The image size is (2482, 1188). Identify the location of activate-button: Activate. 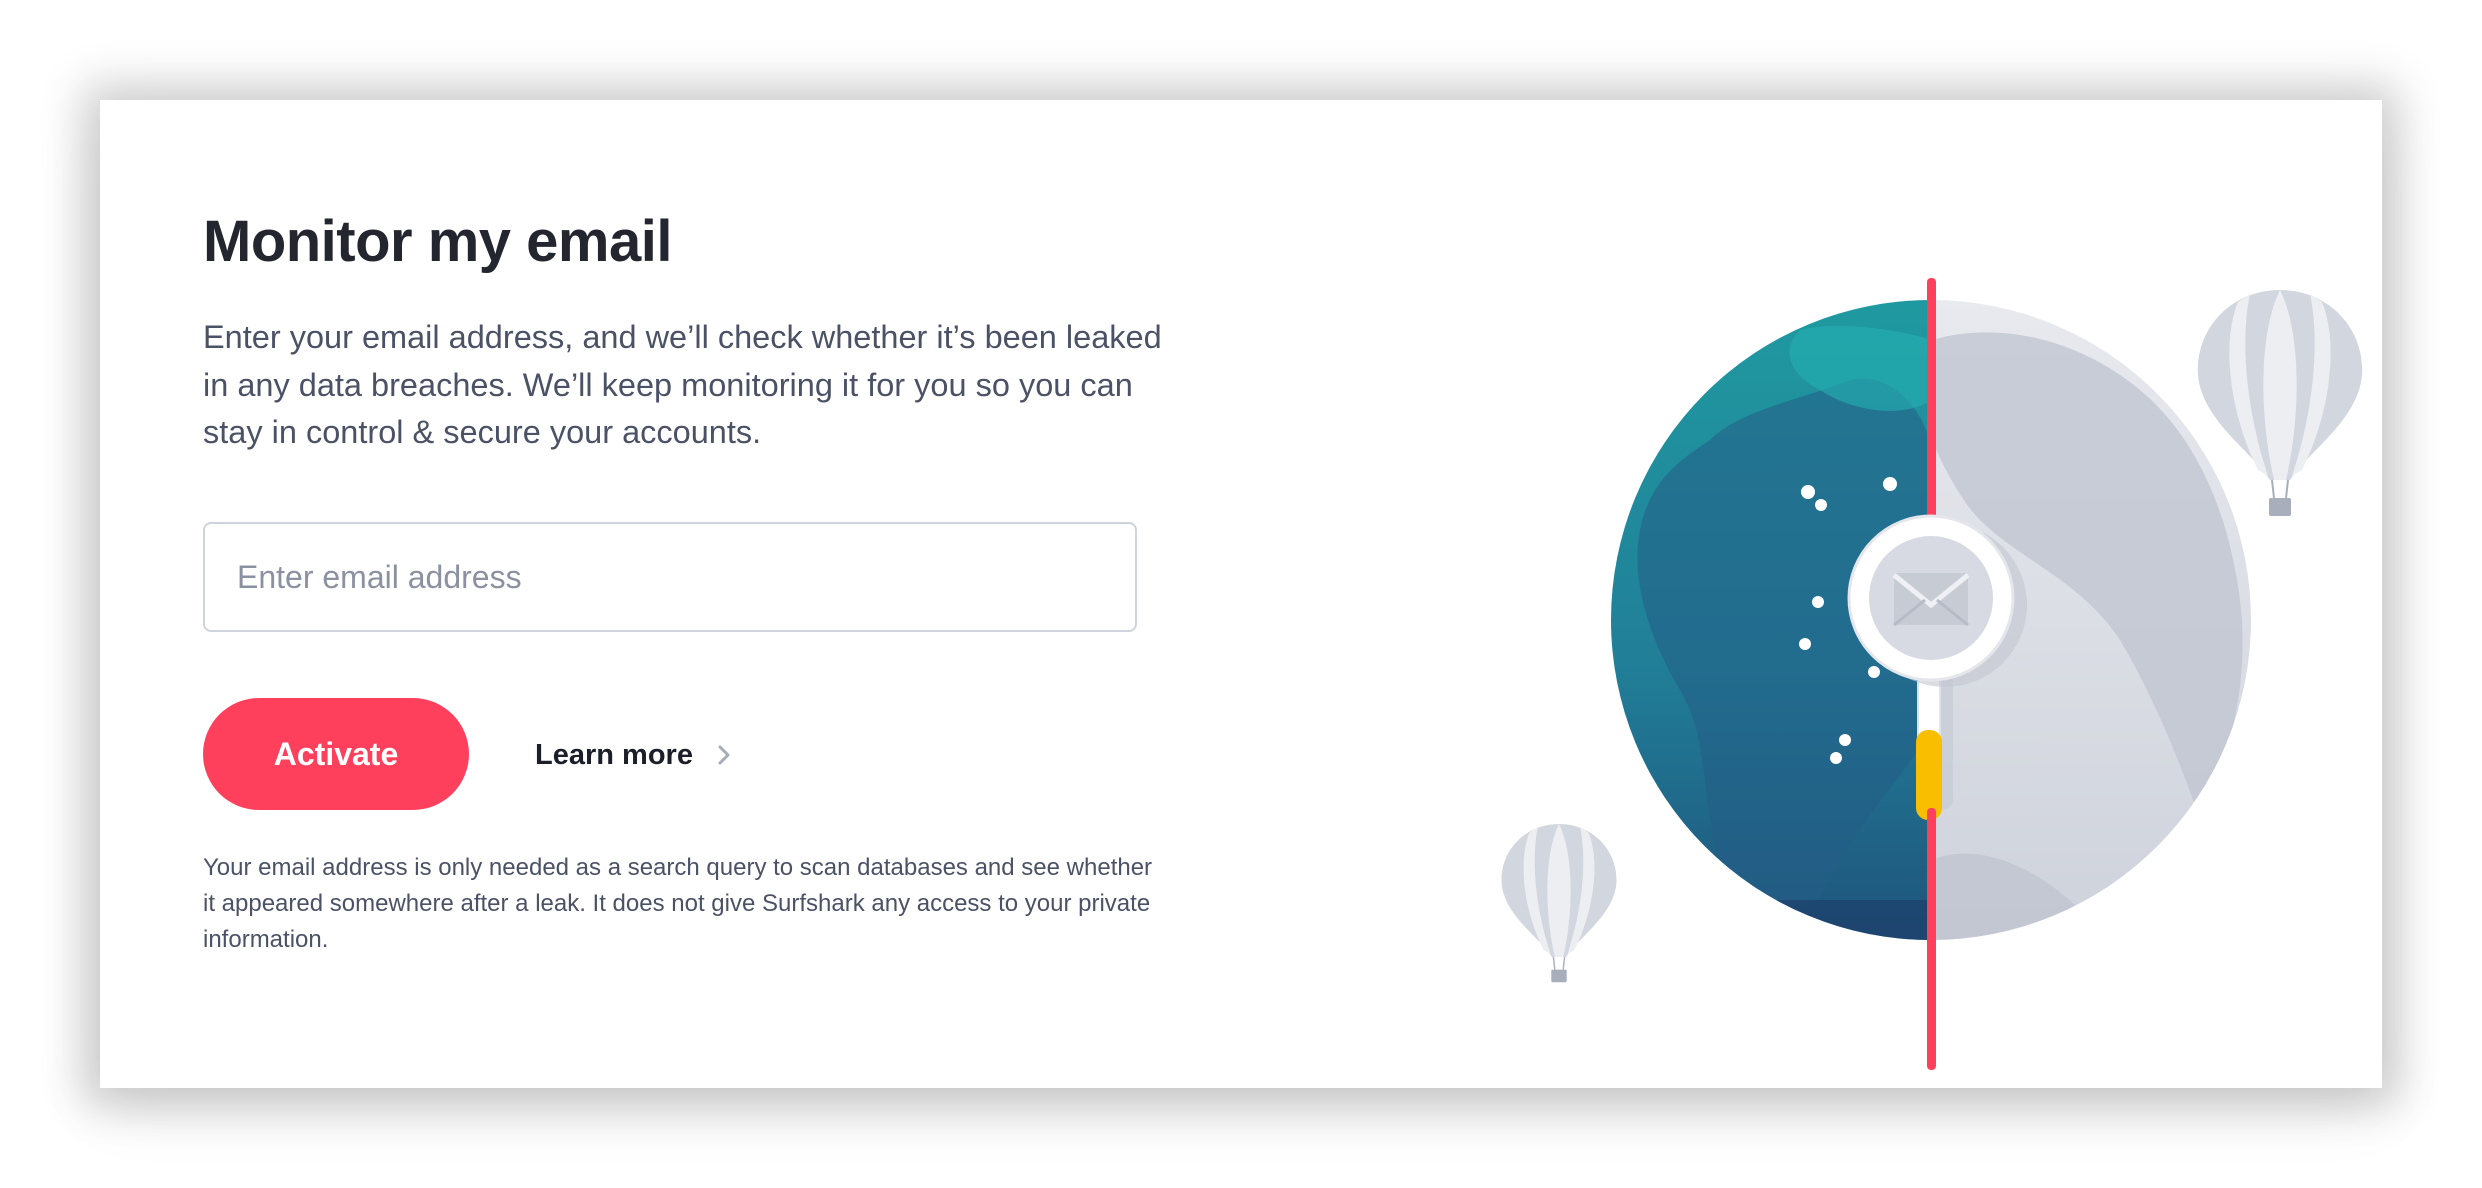
(336, 754).